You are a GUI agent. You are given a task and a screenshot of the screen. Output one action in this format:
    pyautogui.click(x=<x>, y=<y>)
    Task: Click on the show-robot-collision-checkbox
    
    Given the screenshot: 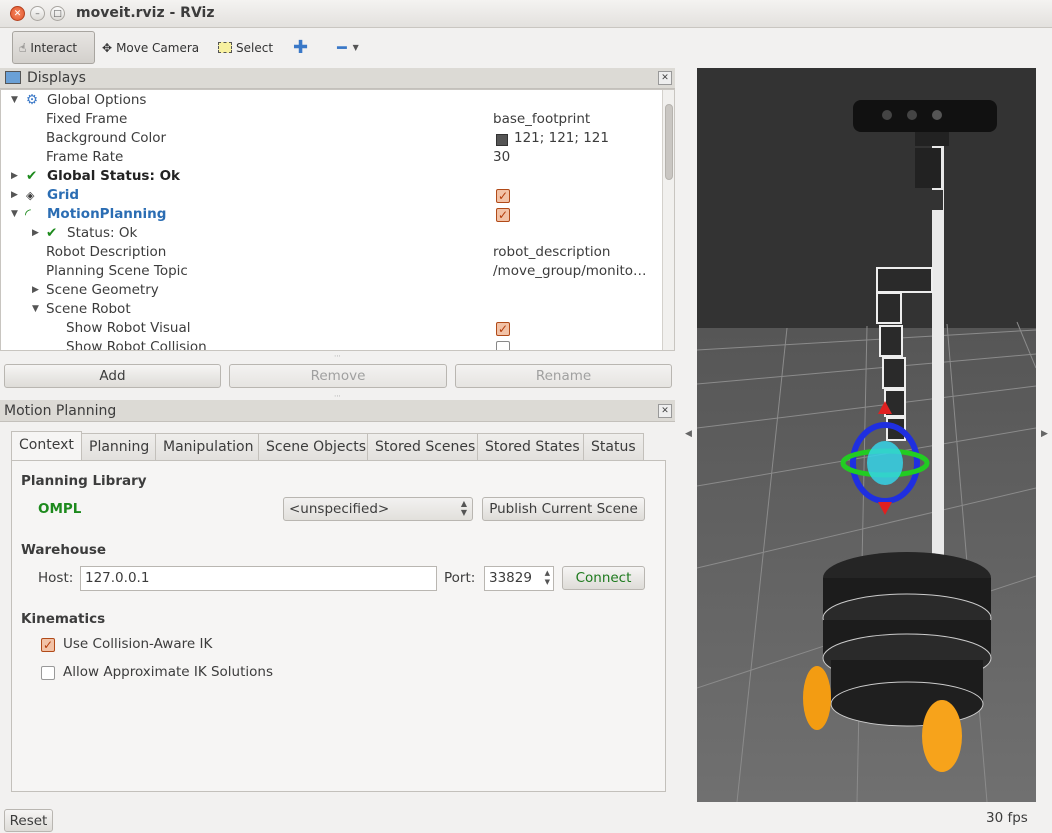 What is the action you would take?
    pyautogui.click(x=503, y=345)
    